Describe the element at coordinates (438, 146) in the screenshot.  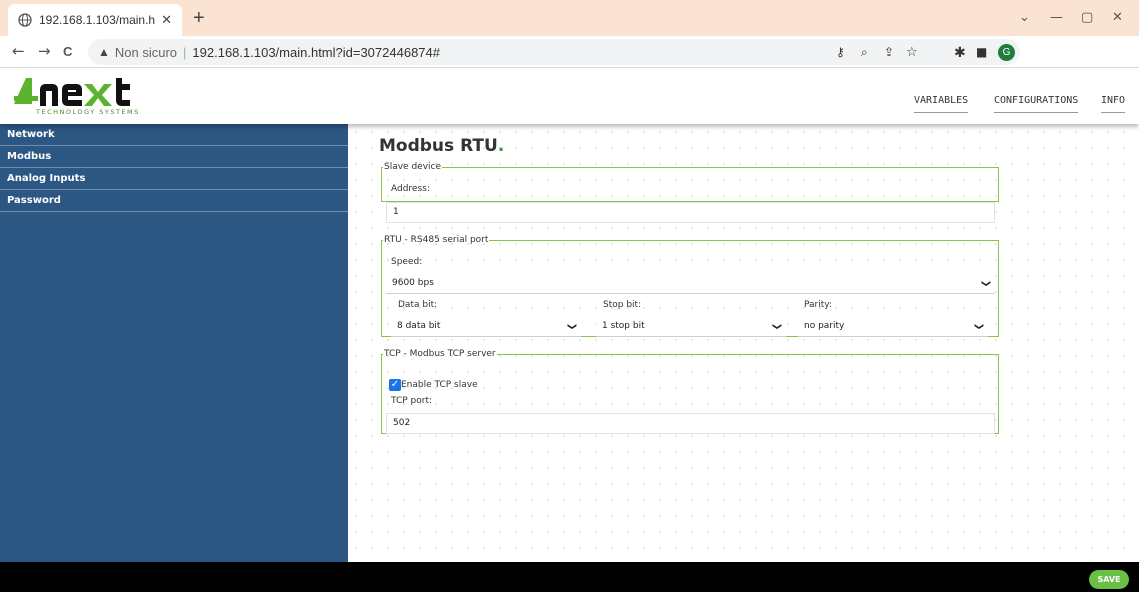
I see `page-title-text: Modbus RTU` at that location.